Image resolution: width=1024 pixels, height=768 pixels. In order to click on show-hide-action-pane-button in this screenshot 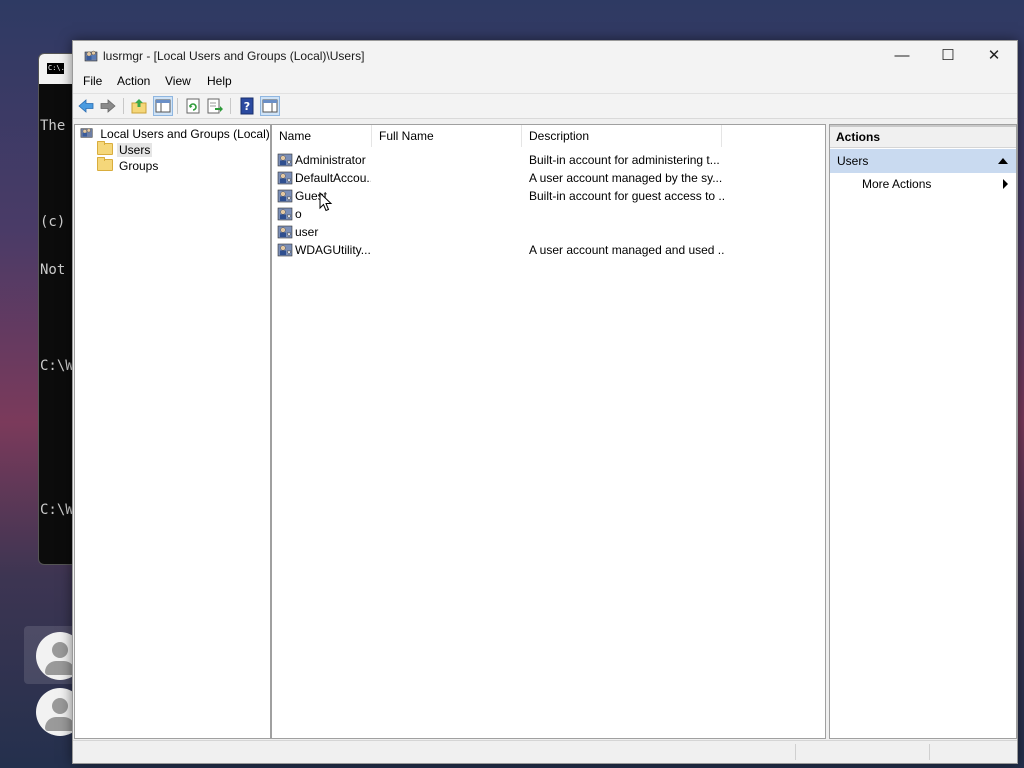, I will do `click(270, 106)`.